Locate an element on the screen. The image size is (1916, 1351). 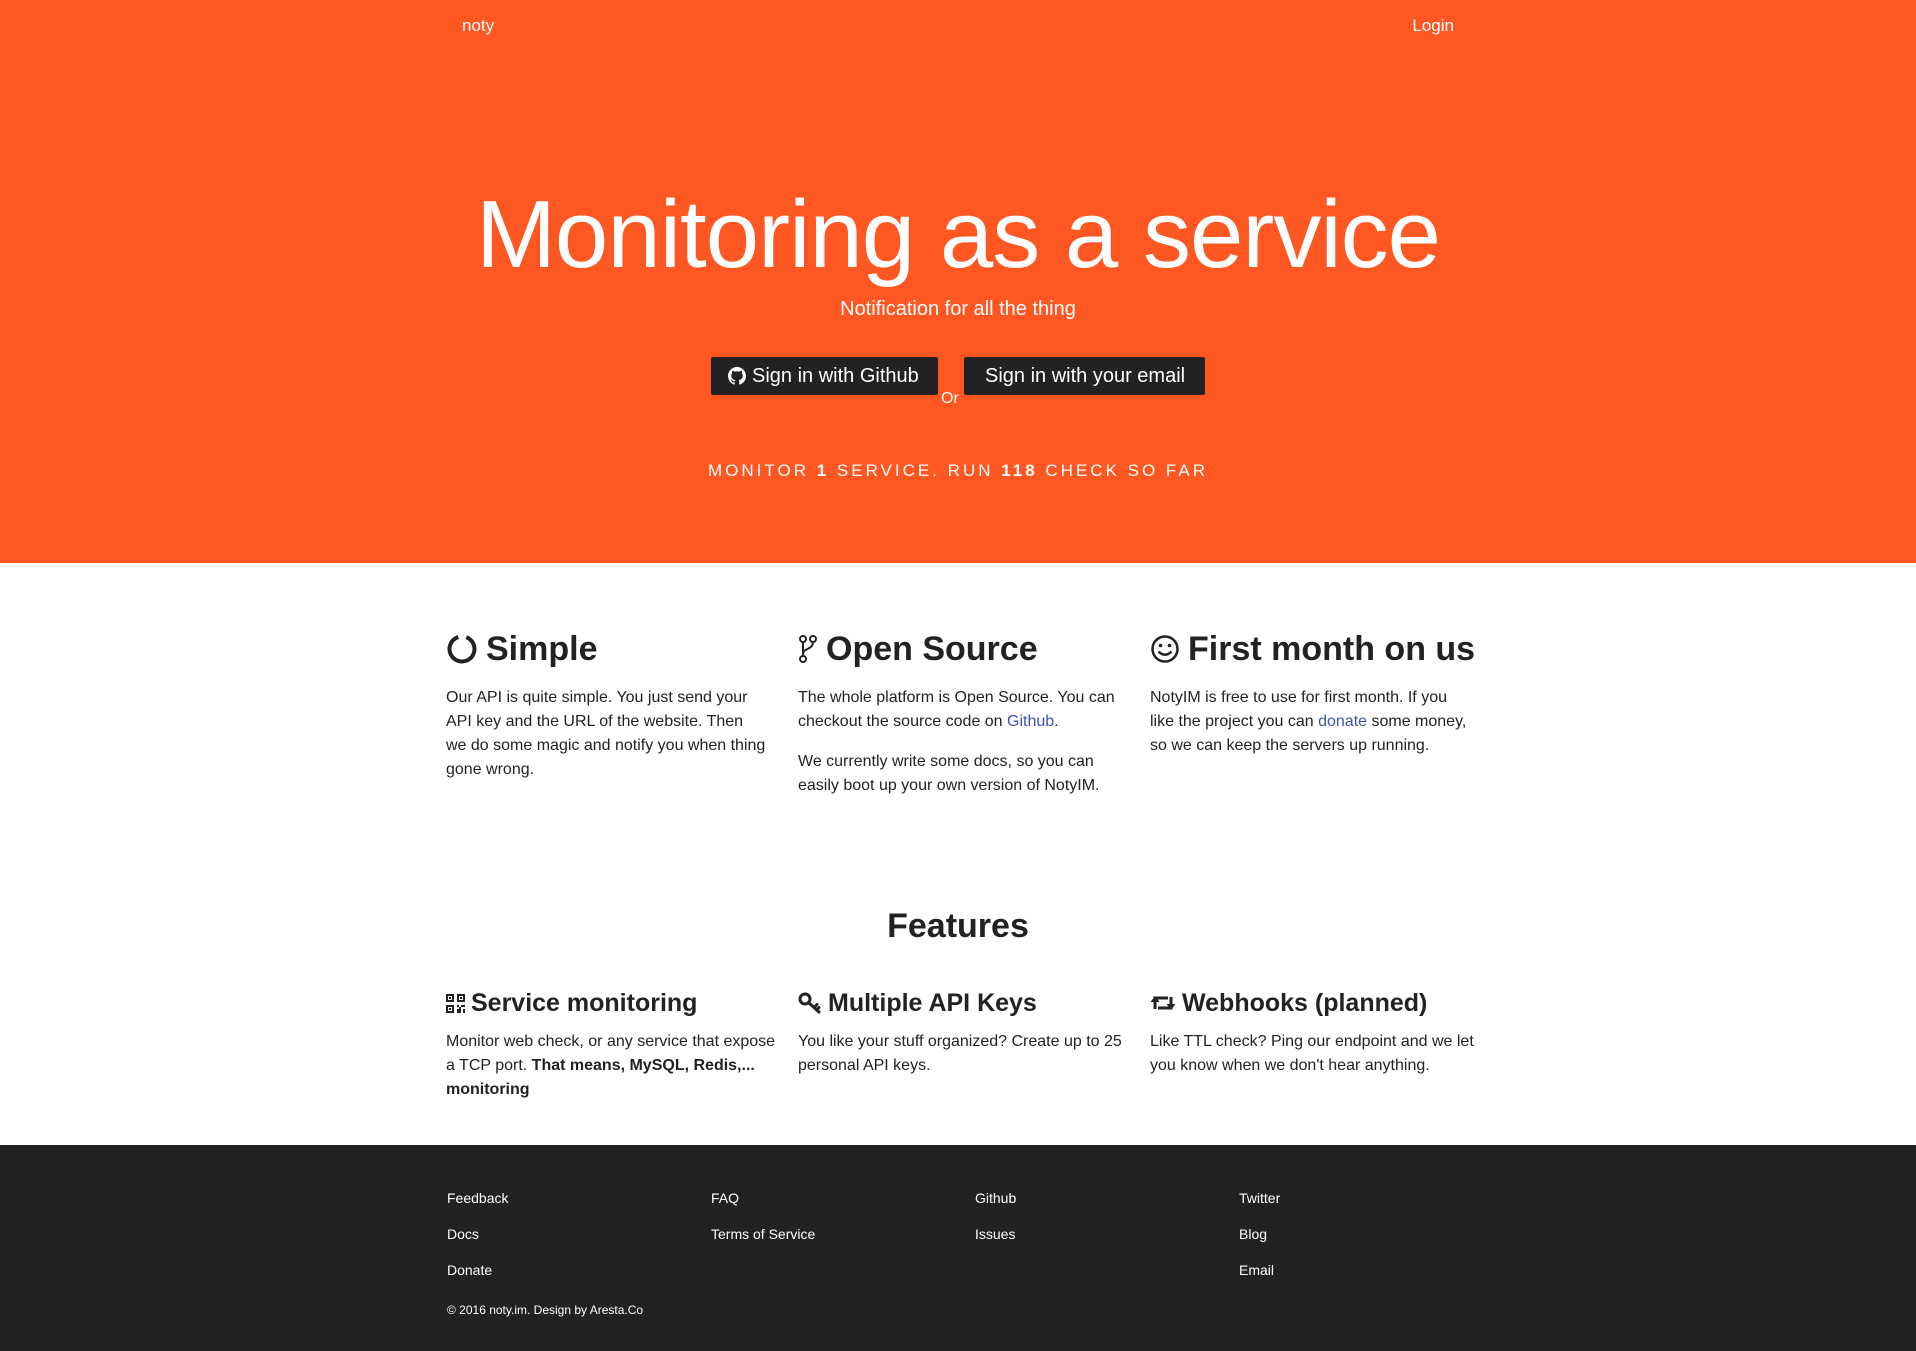
retweet-icon is located at coordinates (1163, 1003).